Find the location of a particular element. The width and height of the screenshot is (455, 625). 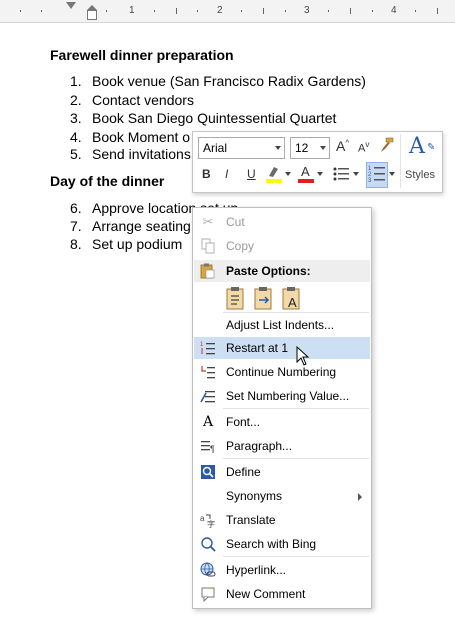

paste-text-only-button: A is located at coordinates (292, 299).